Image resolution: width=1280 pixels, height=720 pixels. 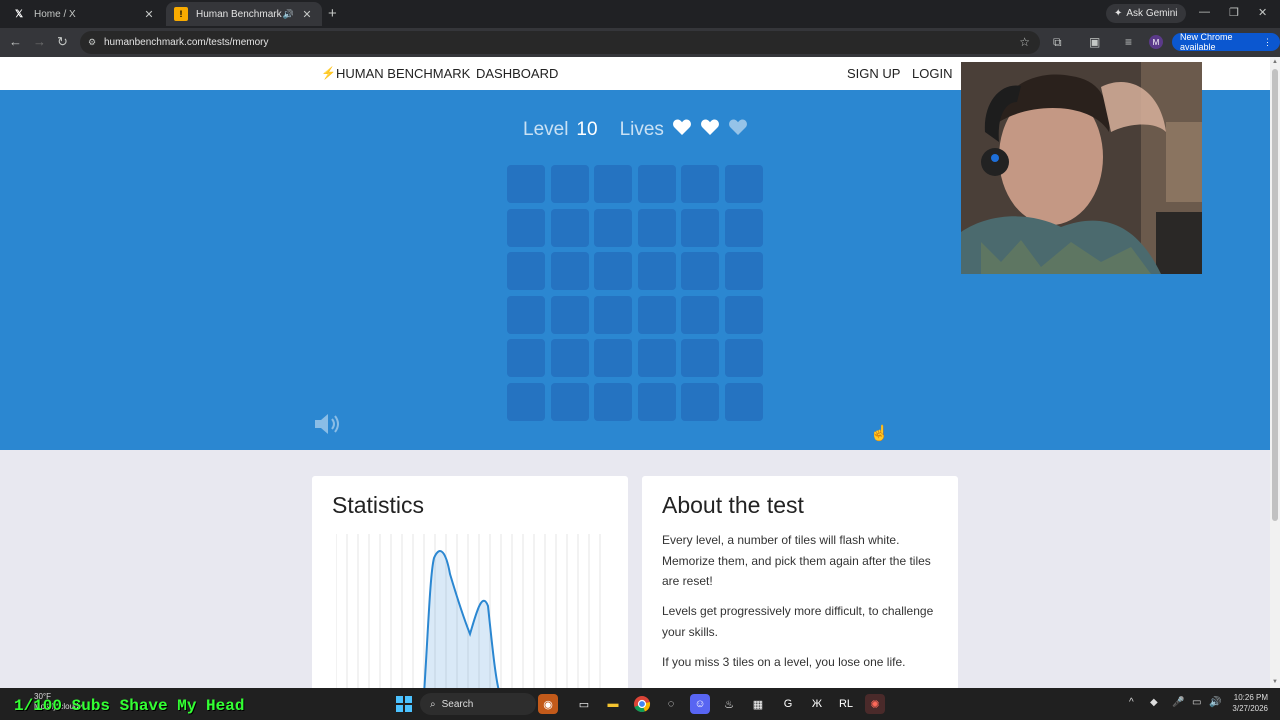 What do you see at coordinates (378, 505) in the screenshot?
I see `statistics-title: Statistics` at bounding box center [378, 505].